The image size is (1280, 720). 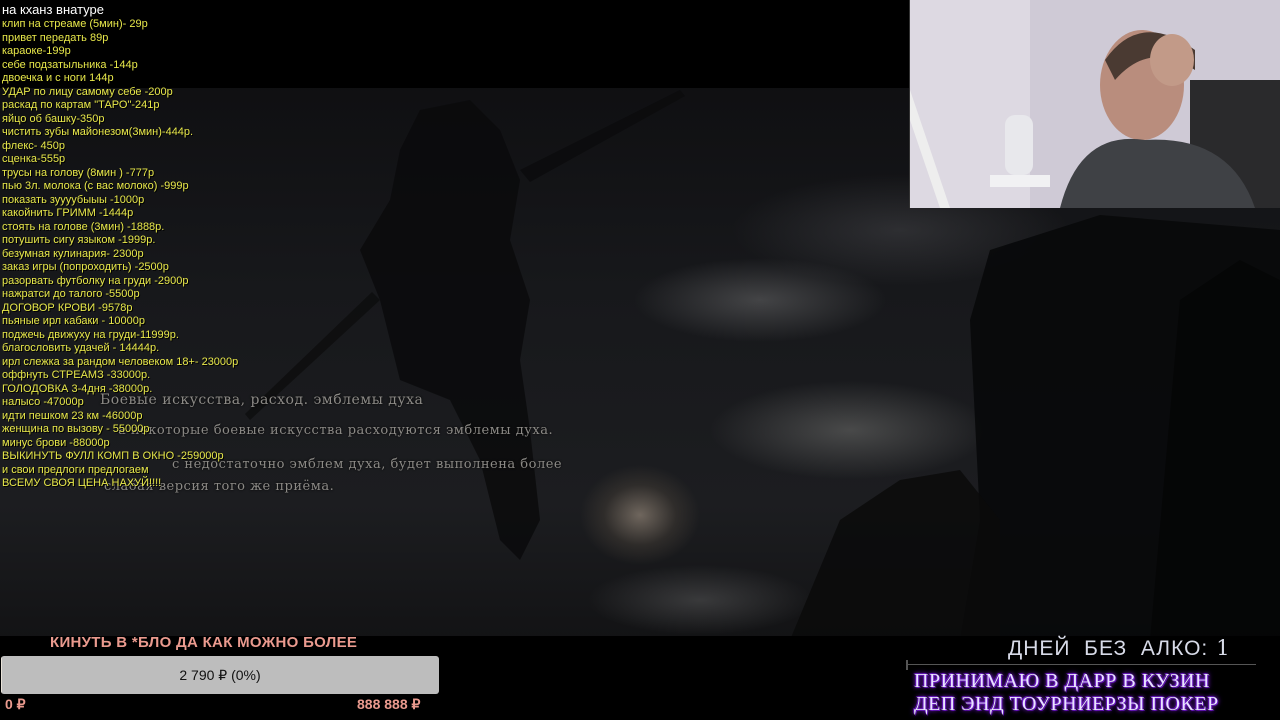 I want to click on sober-days-value: 1, so click(x=1223, y=648).